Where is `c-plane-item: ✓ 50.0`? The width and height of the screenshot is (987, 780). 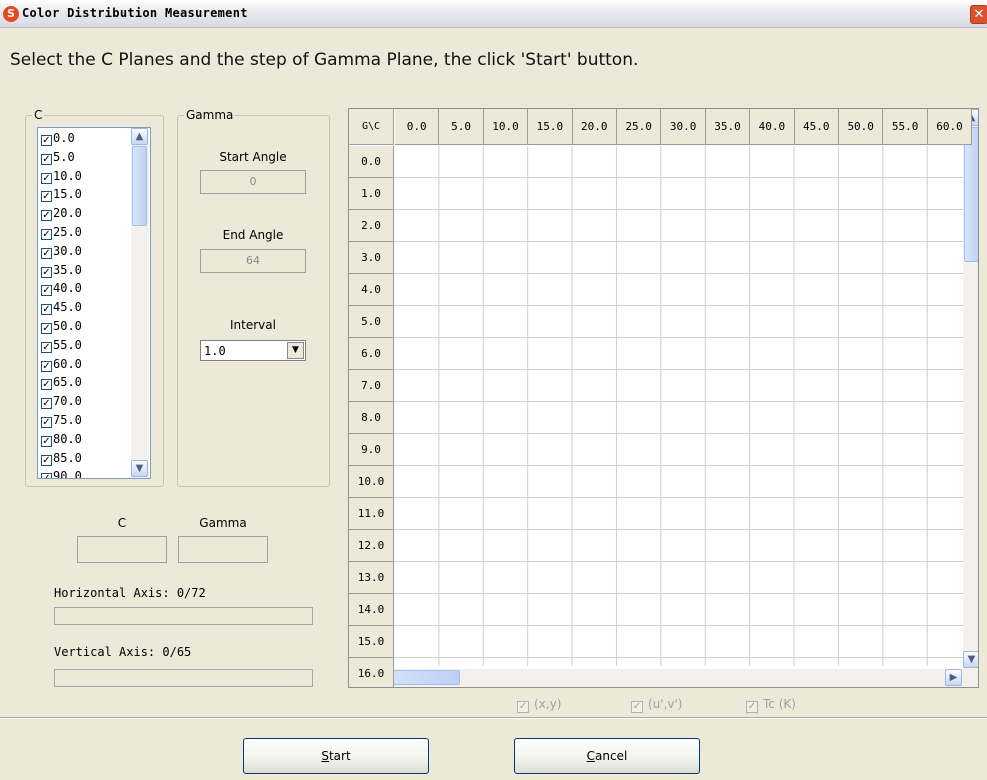
c-plane-item: ✓ 50.0 is located at coordinates (61, 328).